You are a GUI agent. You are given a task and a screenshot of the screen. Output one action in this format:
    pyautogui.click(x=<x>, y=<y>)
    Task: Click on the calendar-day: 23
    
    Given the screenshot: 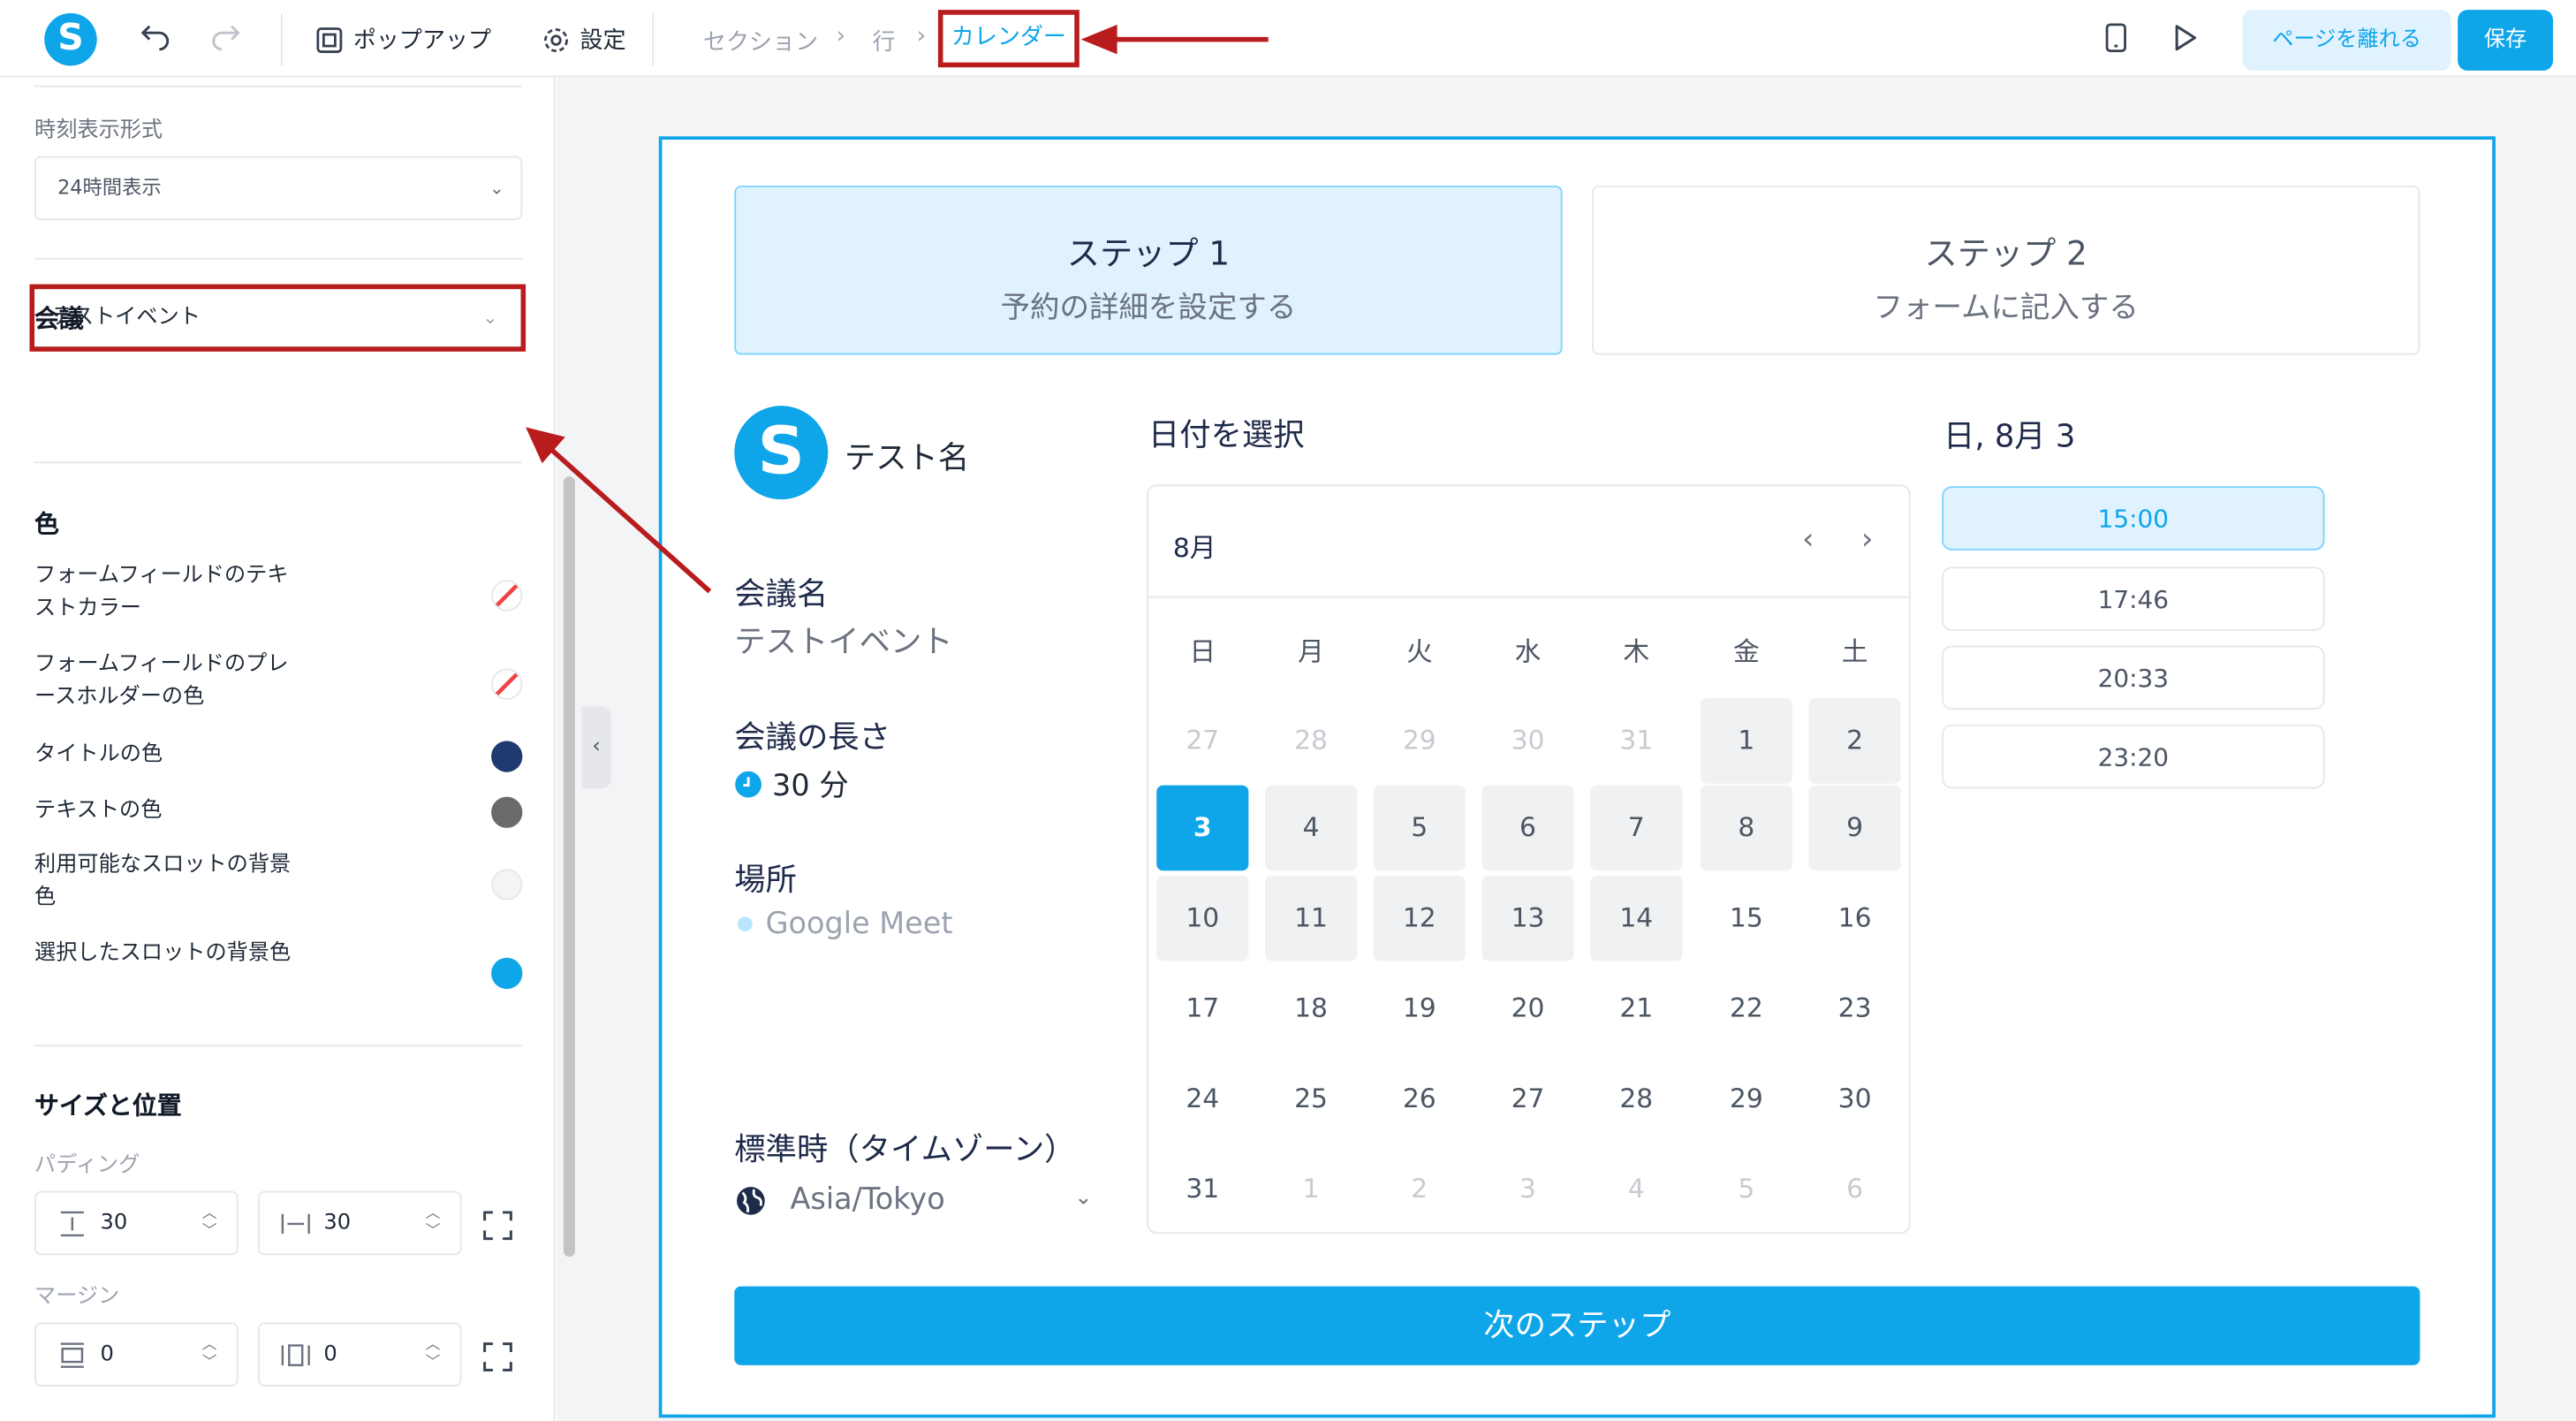 What is the action you would take?
    pyautogui.click(x=1855, y=1009)
    